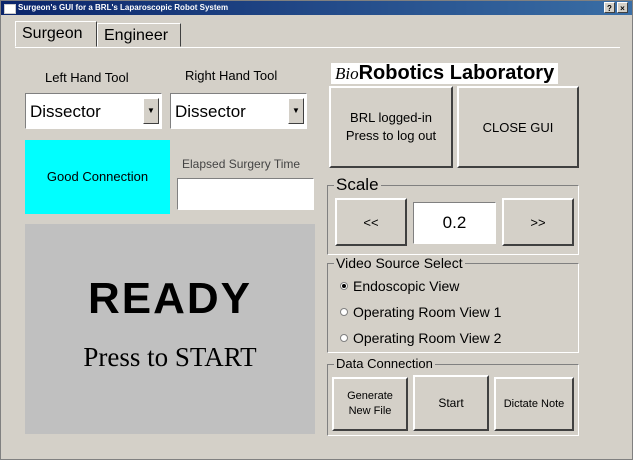  What do you see at coordinates (97, 177) in the screenshot?
I see `connection-status: Good Connection` at bounding box center [97, 177].